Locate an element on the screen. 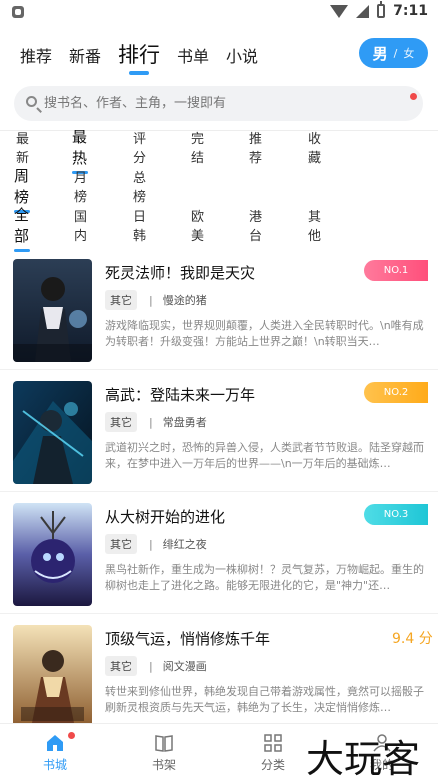 The width and height of the screenshot is (438, 778). filter-other: 其他 is located at coordinates (314, 225).